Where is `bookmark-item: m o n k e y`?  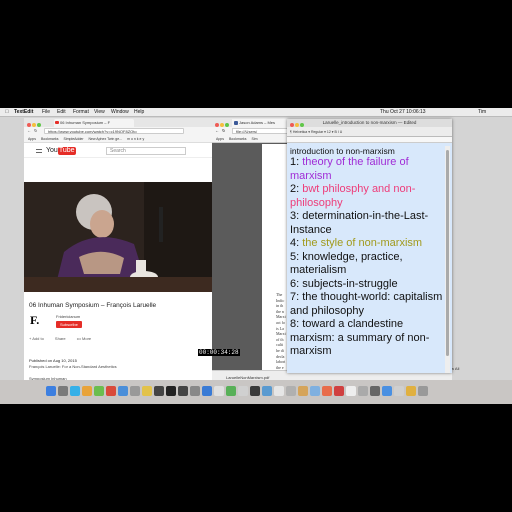 bookmark-item: m o n k e y is located at coordinates (135, 139).